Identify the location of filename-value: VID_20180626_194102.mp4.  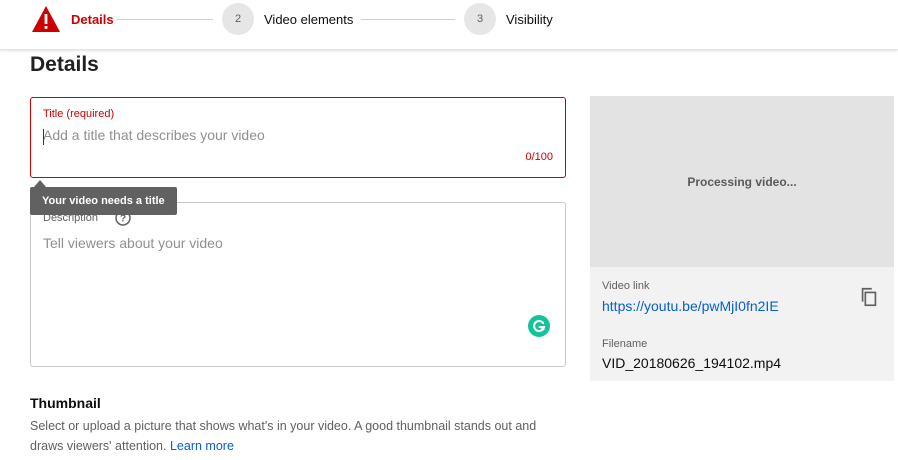
(692, 363).